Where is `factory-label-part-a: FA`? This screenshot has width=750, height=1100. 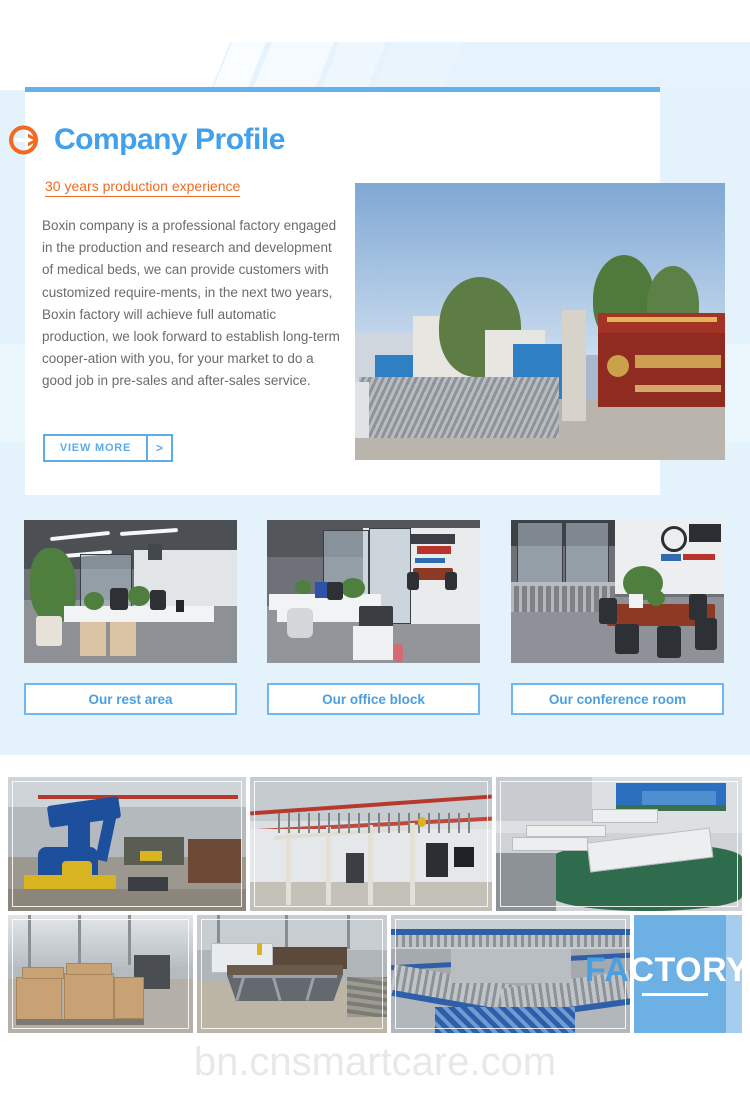
factory-label-part-a: FA is located at coordinates (607, 970).